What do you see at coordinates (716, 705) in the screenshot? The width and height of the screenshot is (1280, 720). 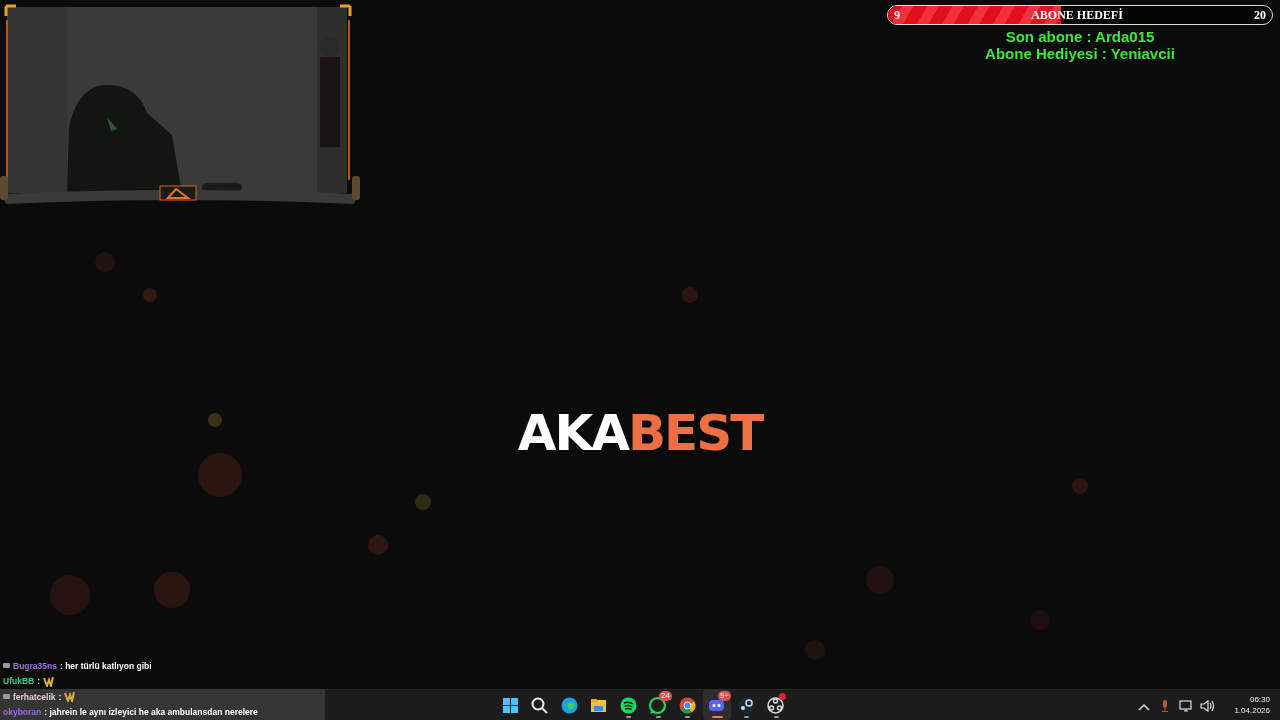 I see `taskbar-app-button: 9+` at bounding box center [716, 705].